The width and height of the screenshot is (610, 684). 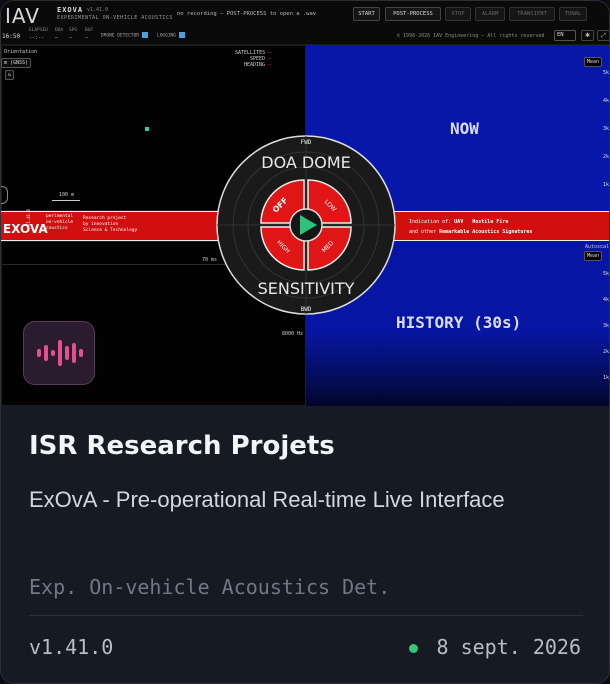 What do you see at coordinates (593, 256) in the screenshot?
I see `history-mode-select: Mean` at bounding box center [593, 256].